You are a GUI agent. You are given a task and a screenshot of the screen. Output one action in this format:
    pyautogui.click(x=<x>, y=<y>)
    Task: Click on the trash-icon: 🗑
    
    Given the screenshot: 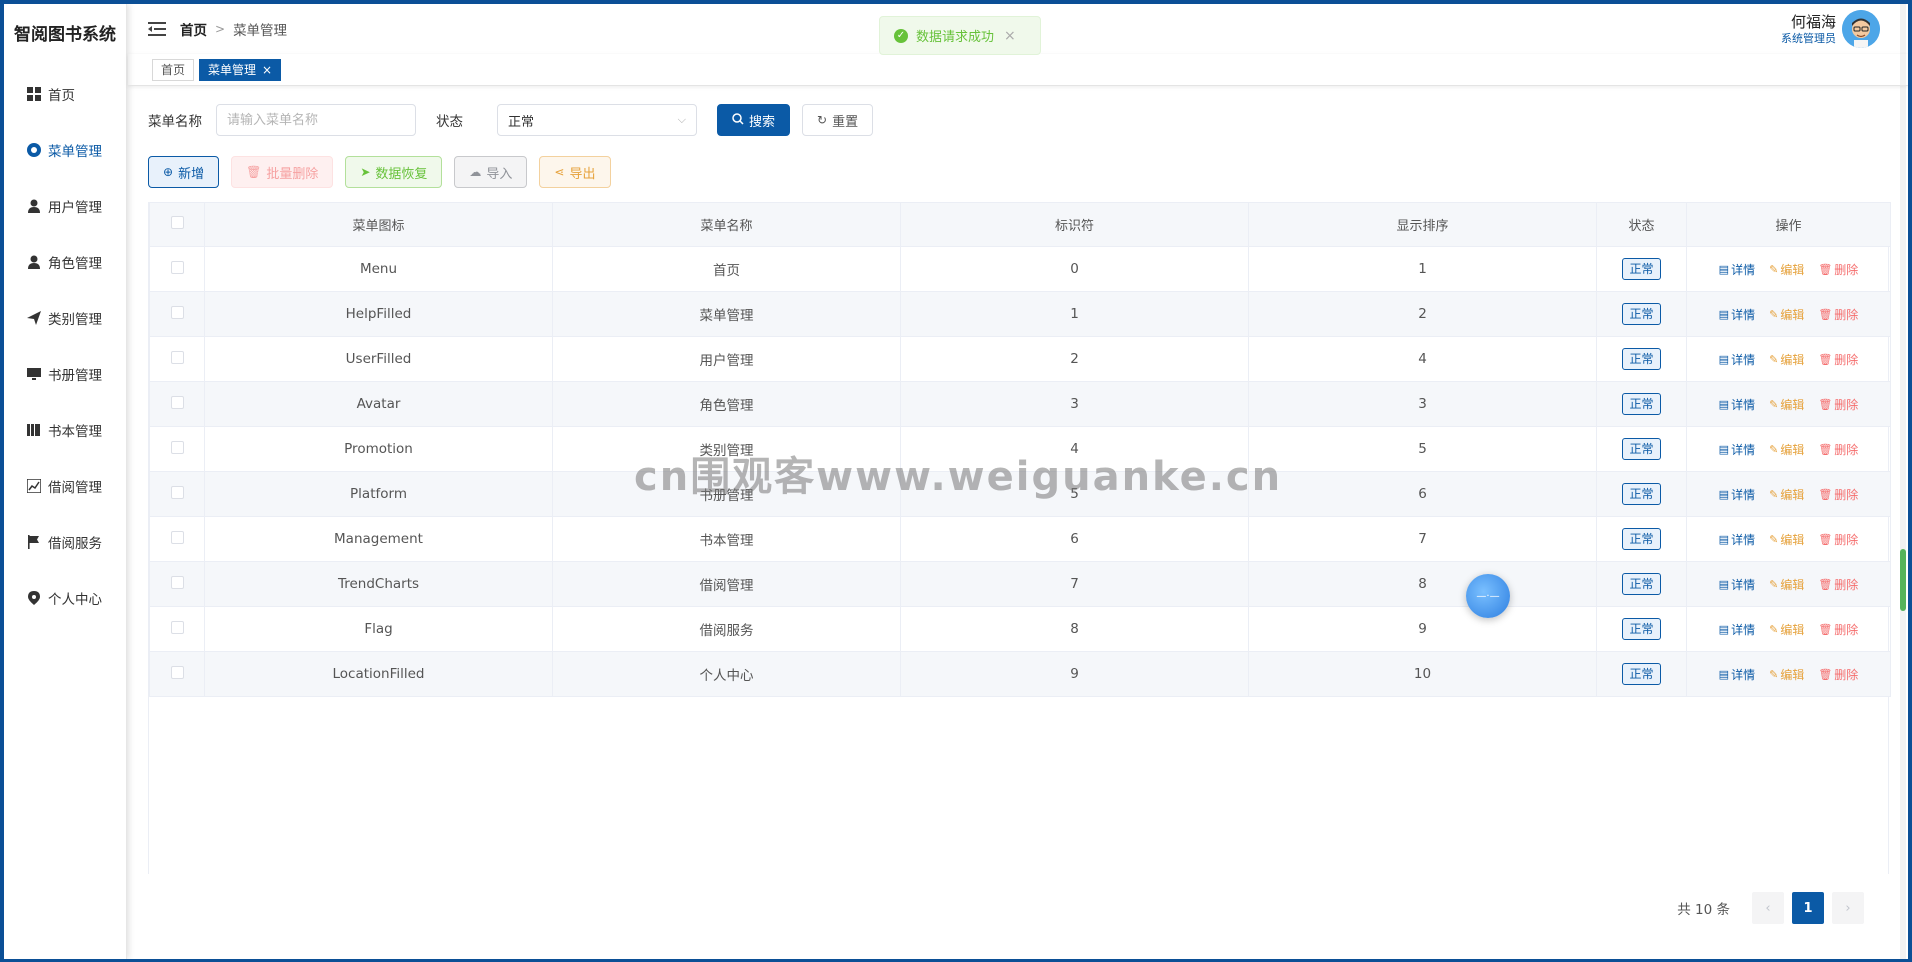 What is the action you would take?
    pyautogui.click(x=1825, y=494)
    